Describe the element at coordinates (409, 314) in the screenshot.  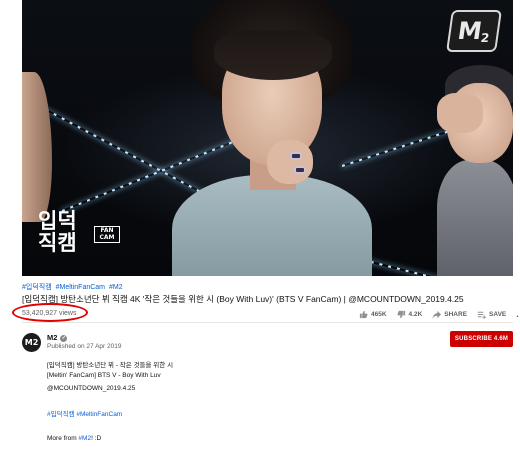
I see `dislike-button: 4.2K` at that location.